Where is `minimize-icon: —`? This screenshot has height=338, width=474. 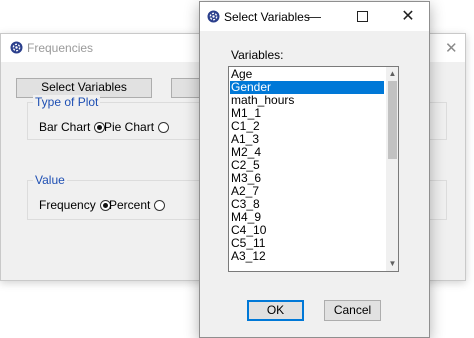
minimize-icon: — is located at coordinates (314, 16).